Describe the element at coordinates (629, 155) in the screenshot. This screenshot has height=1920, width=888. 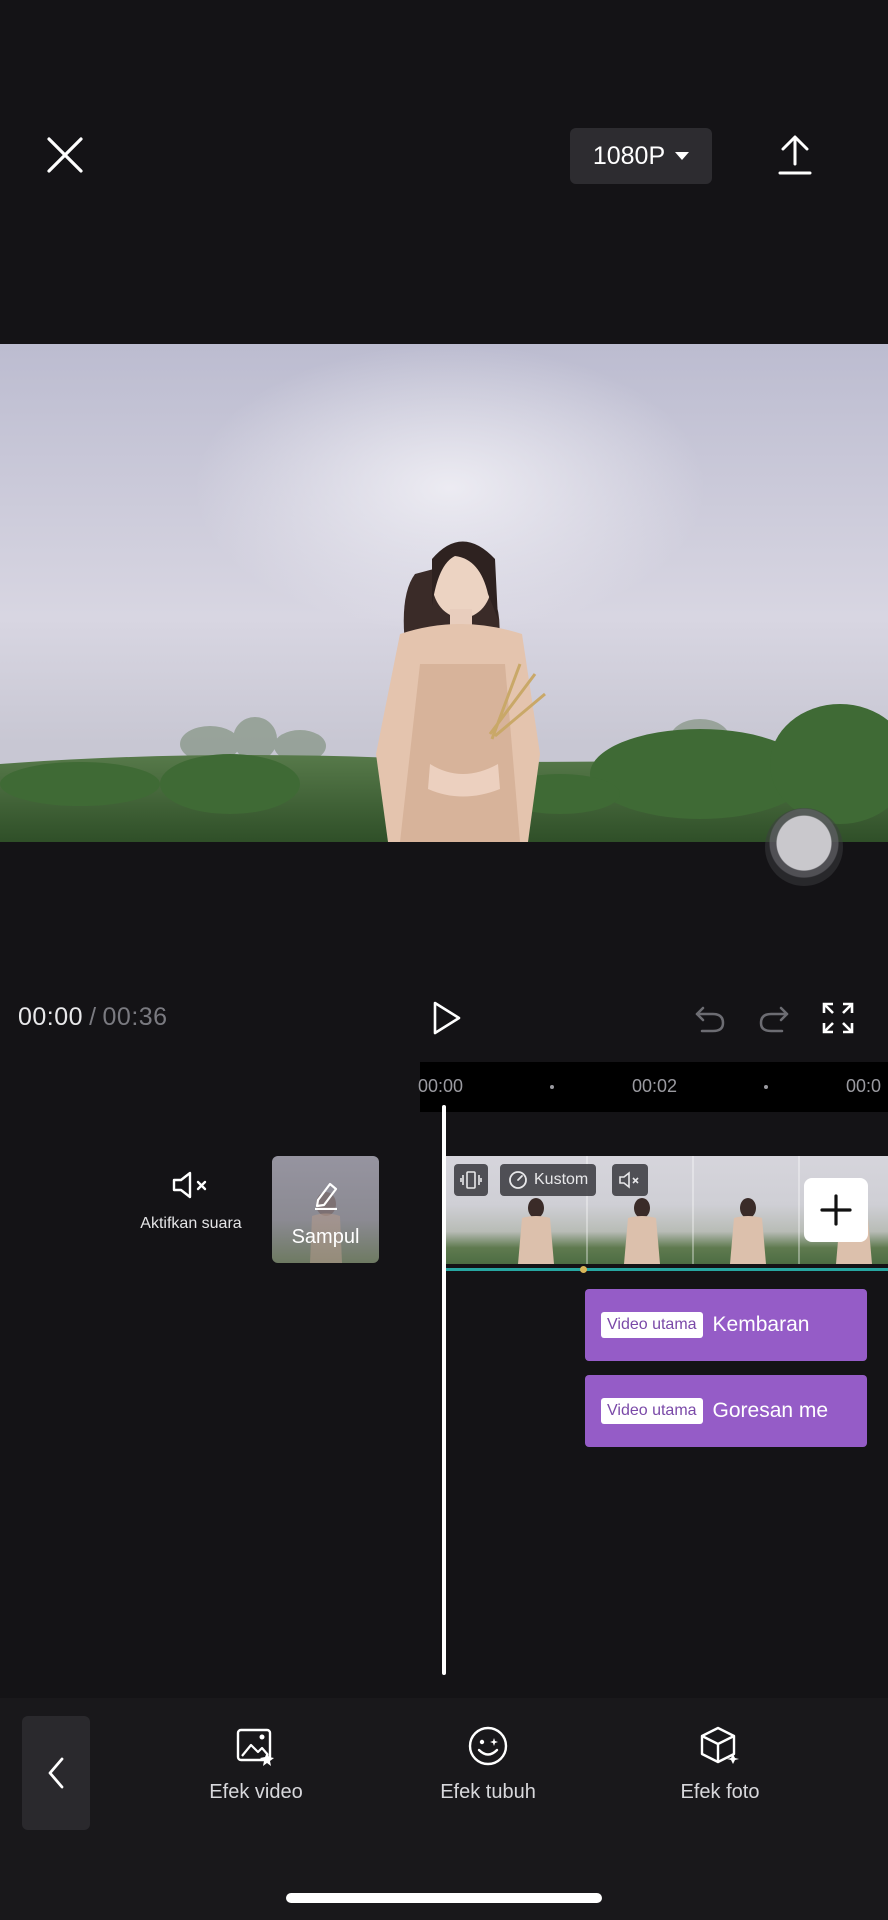
I see `resolution-label: 1080P` at that location.